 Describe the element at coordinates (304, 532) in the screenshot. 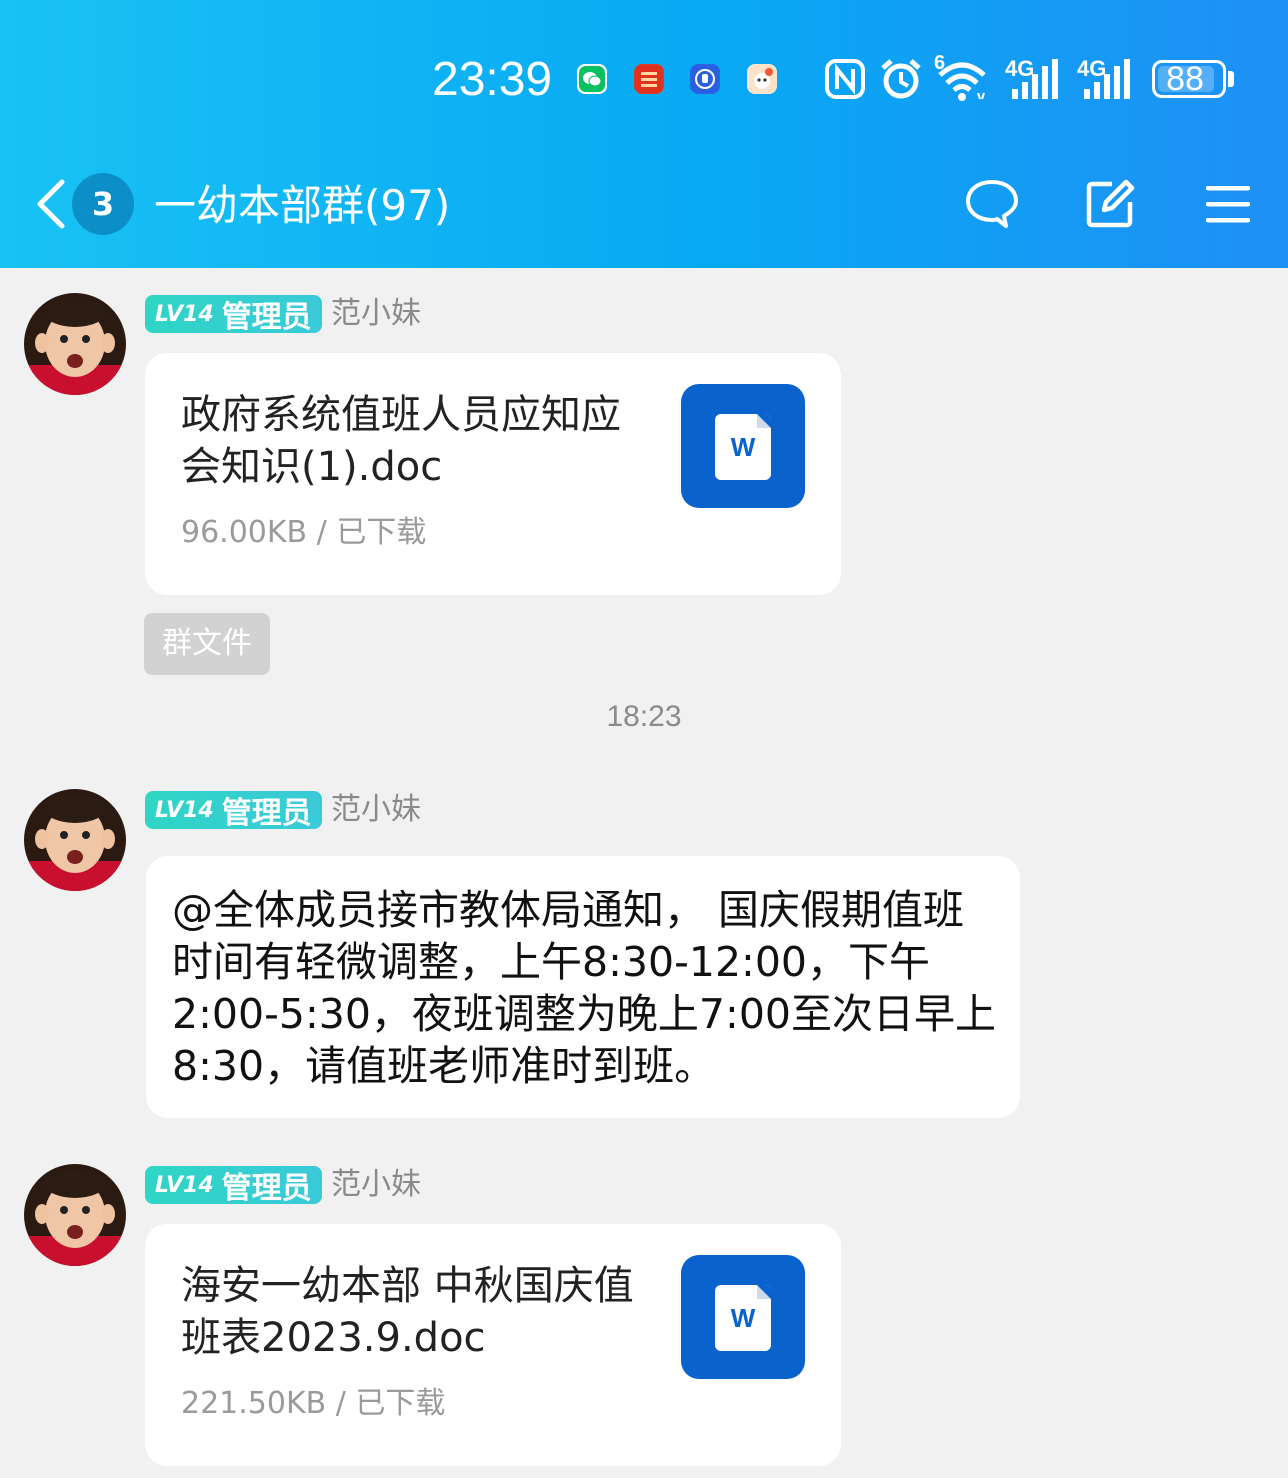

I see `file-meta: 96.00KB / 已下载` at that location.